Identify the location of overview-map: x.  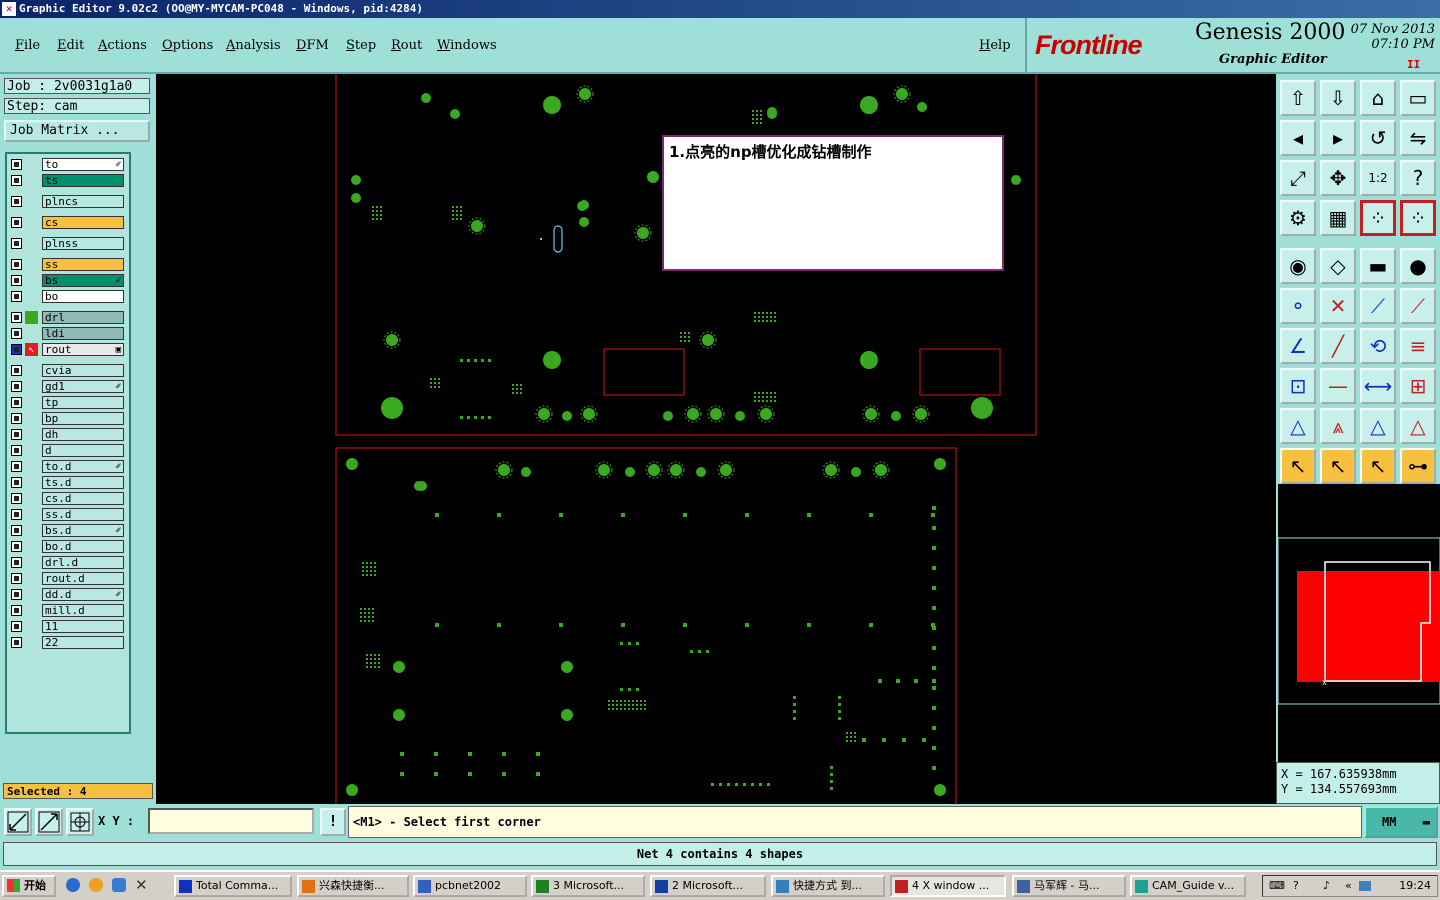
(1358, 623).